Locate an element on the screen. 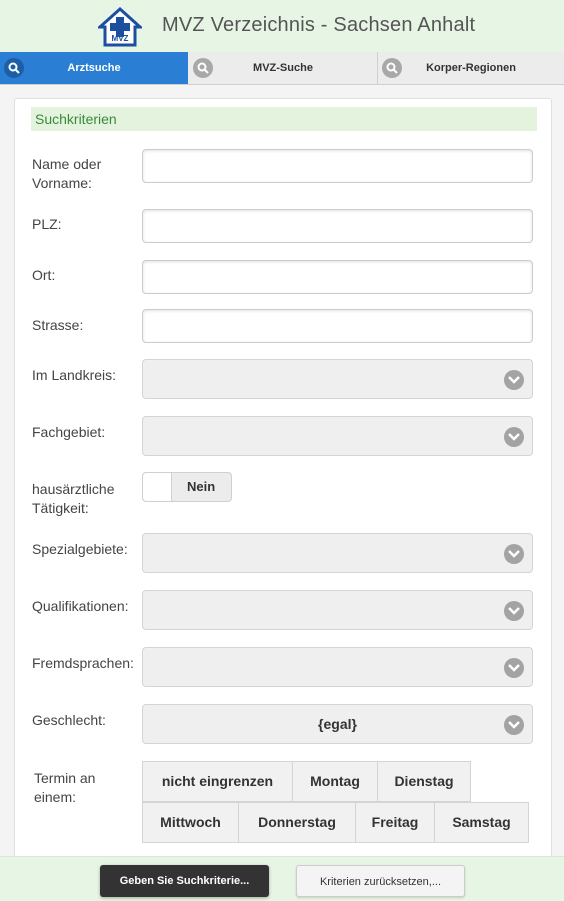  toggle-value: Nein is located at coordinates (201, 486).